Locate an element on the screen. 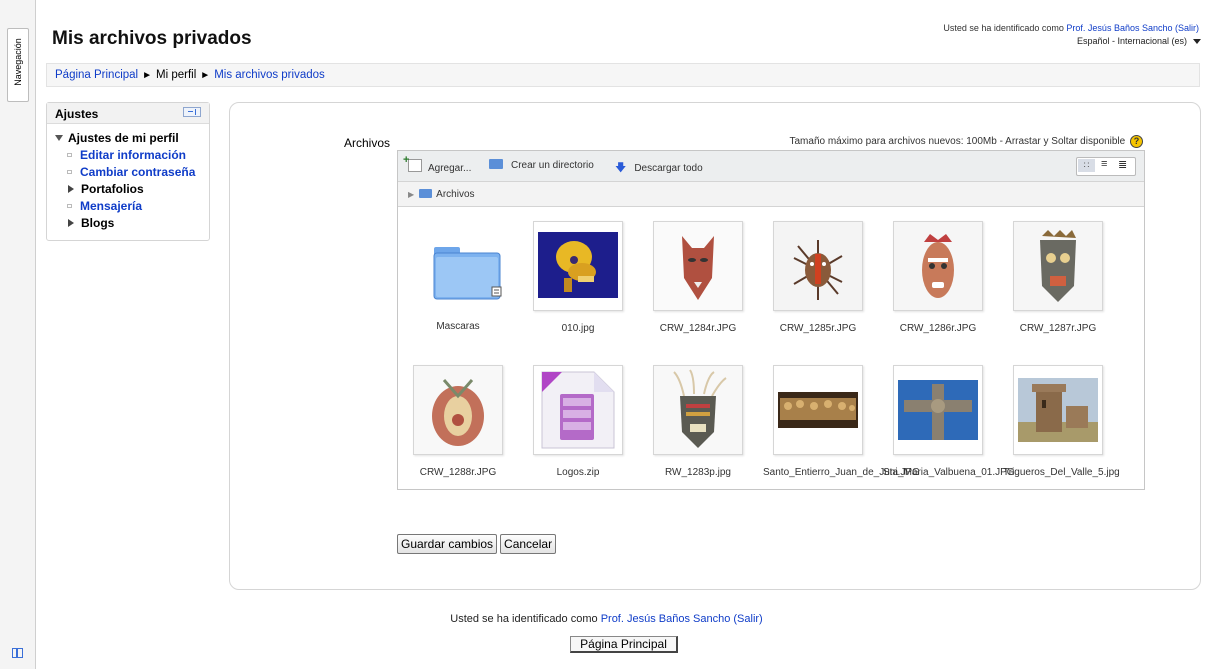 The height and width of the screenshot is (669, 1213). file-manager-path: ▶ Archivos is located at coordinates (771, 194).